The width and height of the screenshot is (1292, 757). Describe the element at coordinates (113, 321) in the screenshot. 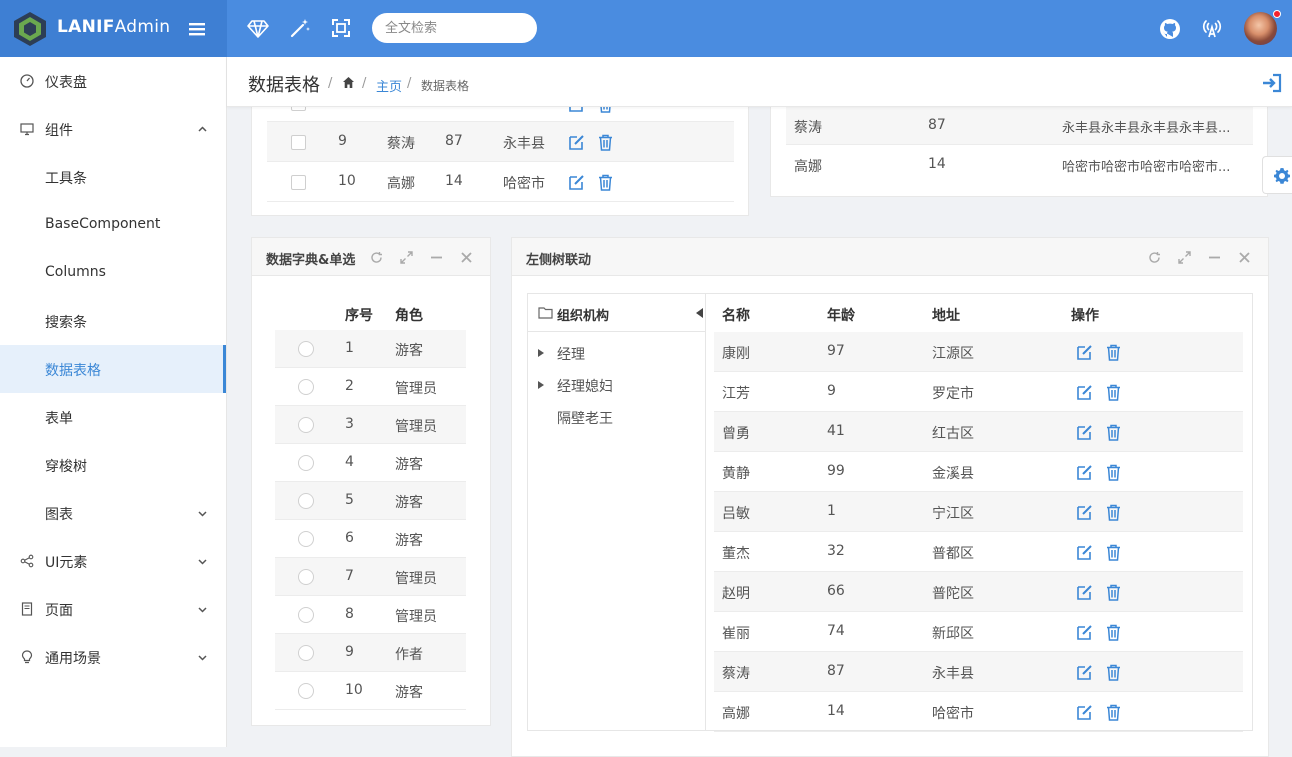

I see `sidebar-item-searchbar: 搜索条` at that location.